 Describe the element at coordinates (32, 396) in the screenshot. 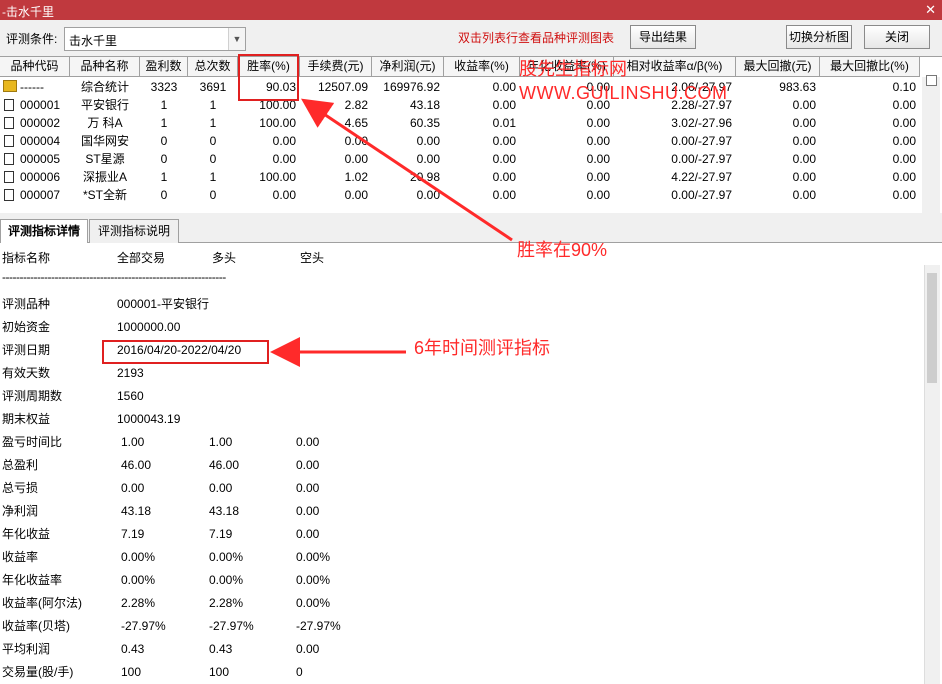

I see `detail-label: 评测周期数` at that location.